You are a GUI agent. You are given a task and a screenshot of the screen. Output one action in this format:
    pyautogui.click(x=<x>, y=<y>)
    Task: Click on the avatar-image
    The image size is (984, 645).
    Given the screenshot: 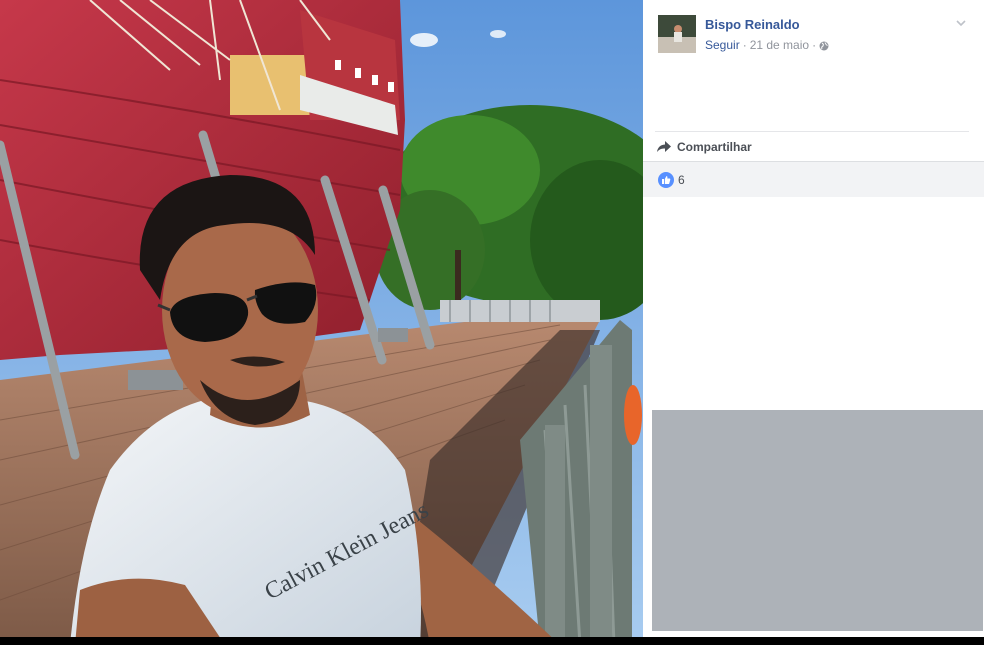 What is the action you would take?
    pyautogui.click(x=677, y=34)
    